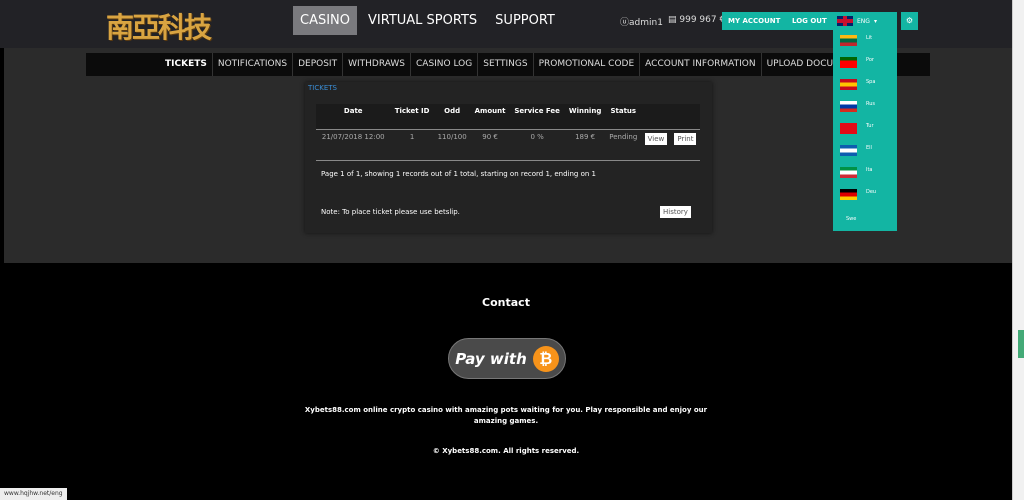  I want to click on language-option: Ell, so click(856, 150).